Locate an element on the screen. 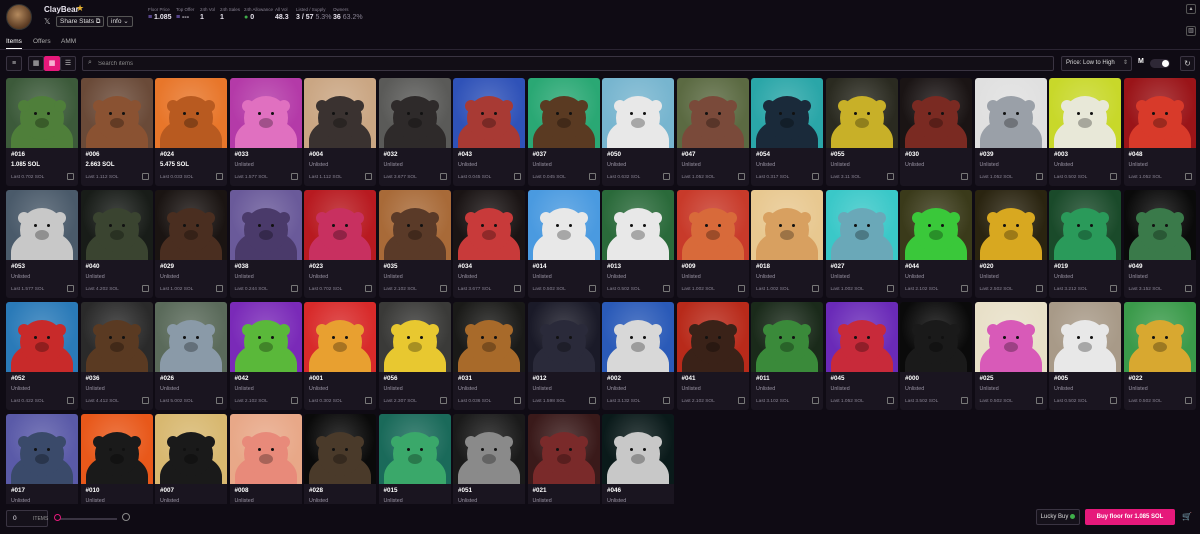 This screenshot has height=534, width=1200. nft-card: #051 Unlisted is located at coordinates (489, 459).